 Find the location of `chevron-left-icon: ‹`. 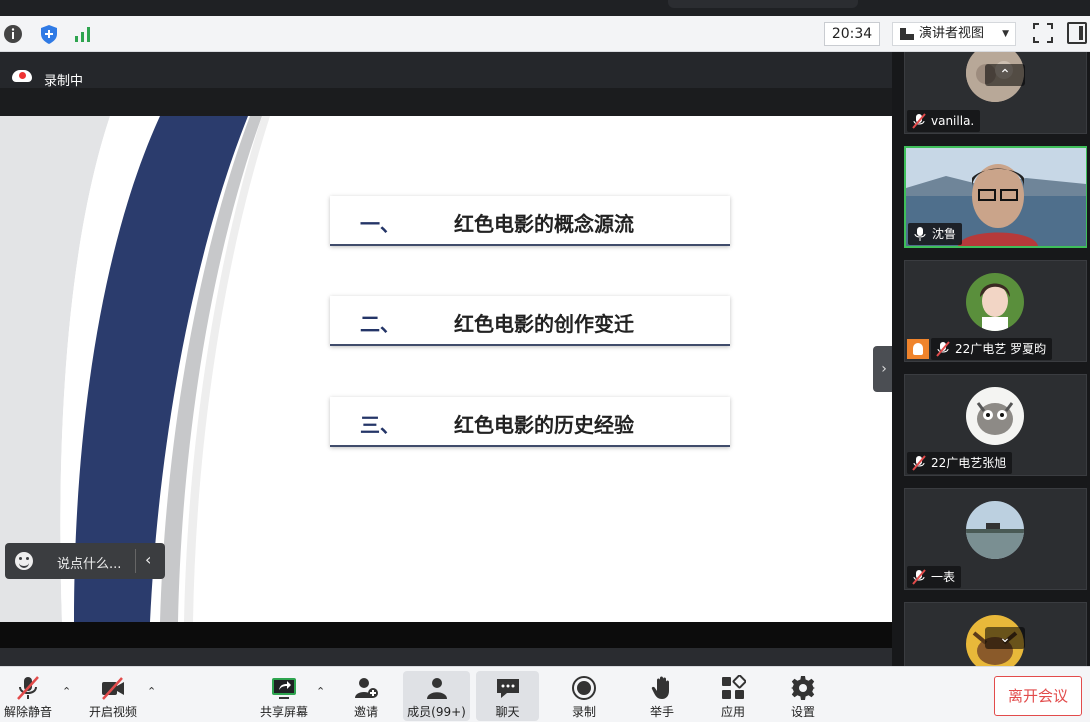

chevron-left-icon: ‹ is located at coordinates (148, 559).